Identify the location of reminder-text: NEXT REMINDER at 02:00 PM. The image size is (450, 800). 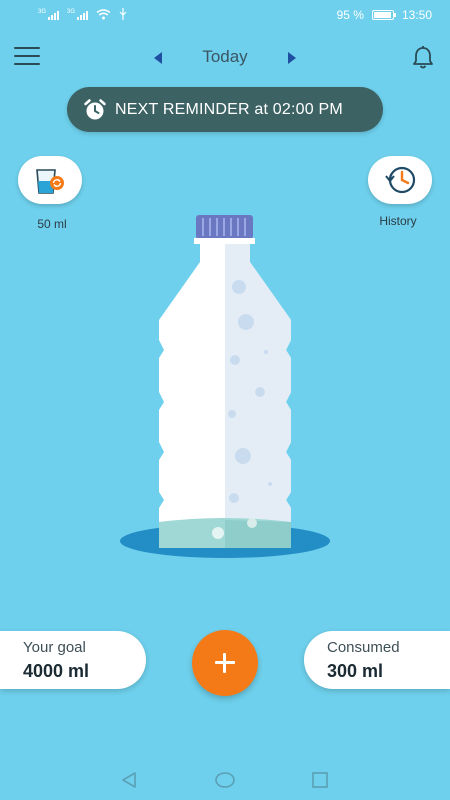
(229, 109).